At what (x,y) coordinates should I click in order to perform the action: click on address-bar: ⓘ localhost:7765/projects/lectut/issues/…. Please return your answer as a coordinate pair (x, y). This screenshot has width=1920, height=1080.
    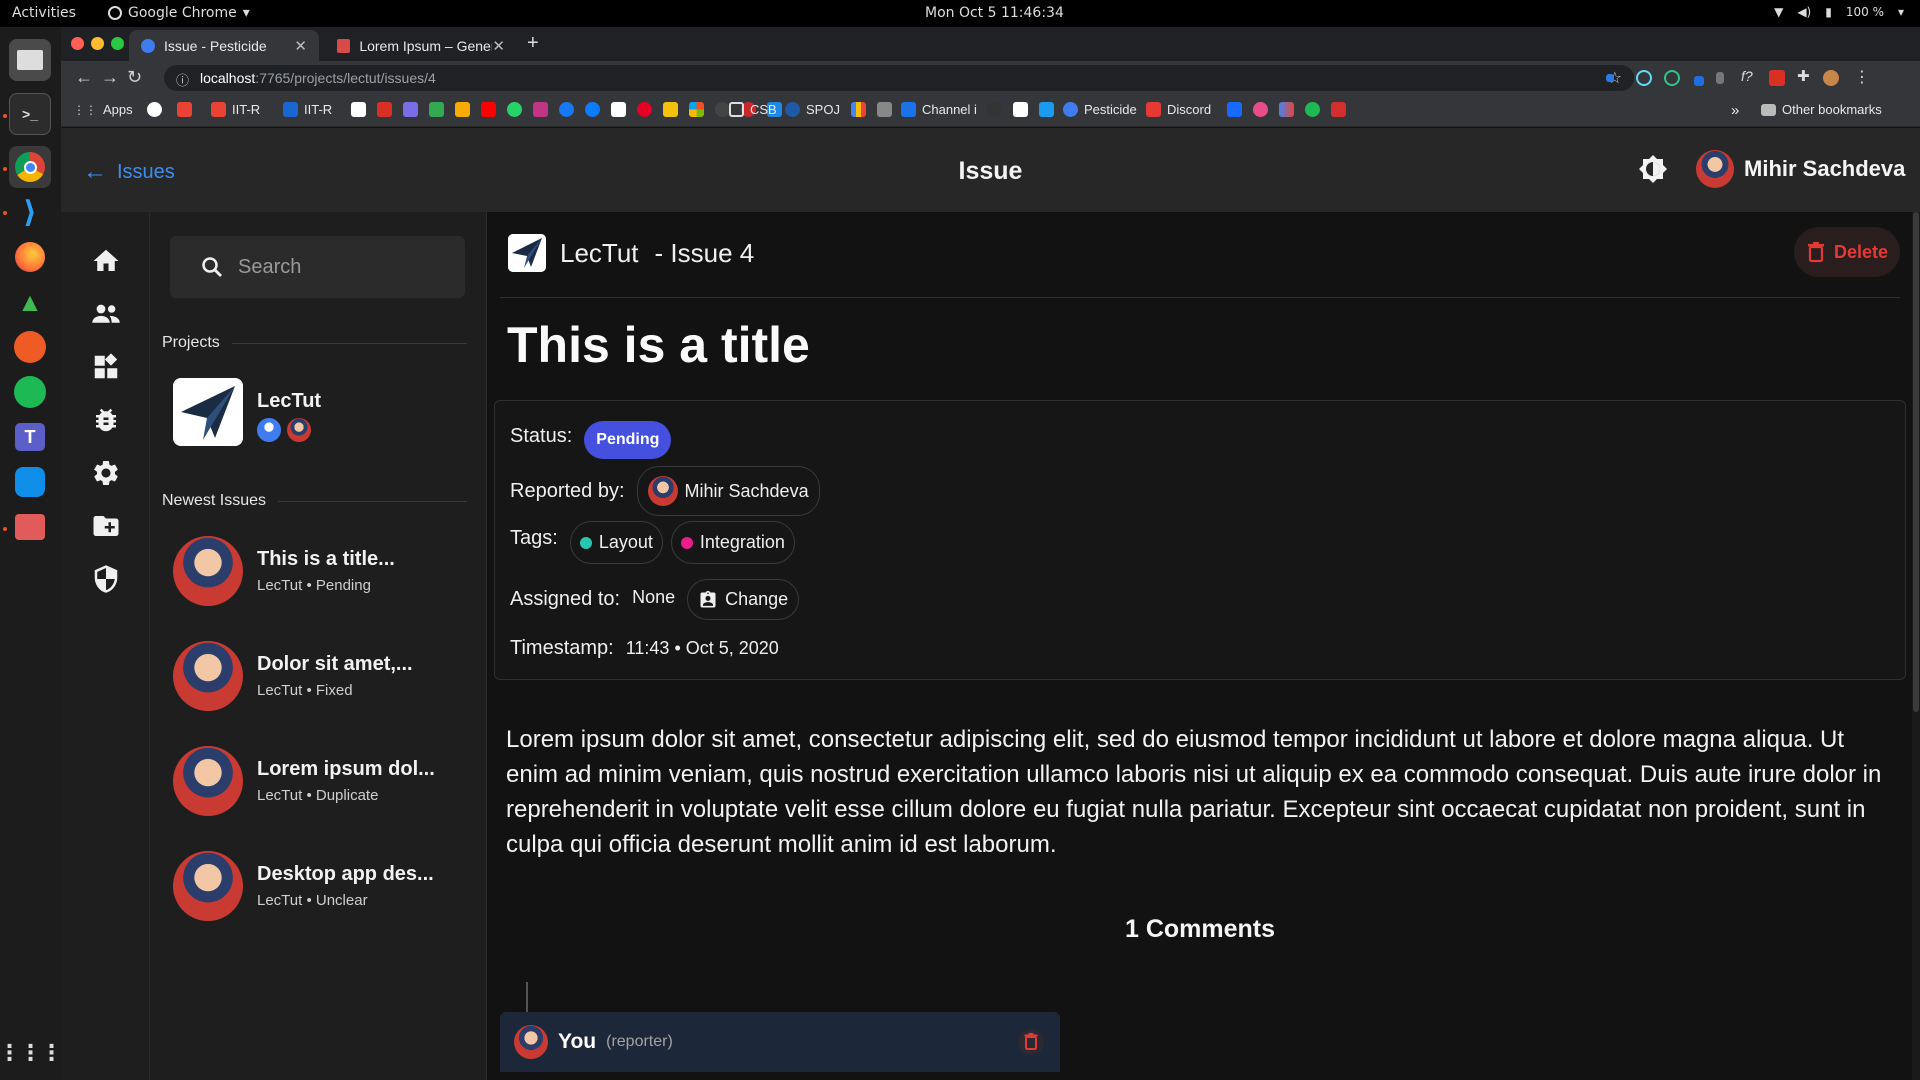
    Looking at the image, I should click on (899, 78).